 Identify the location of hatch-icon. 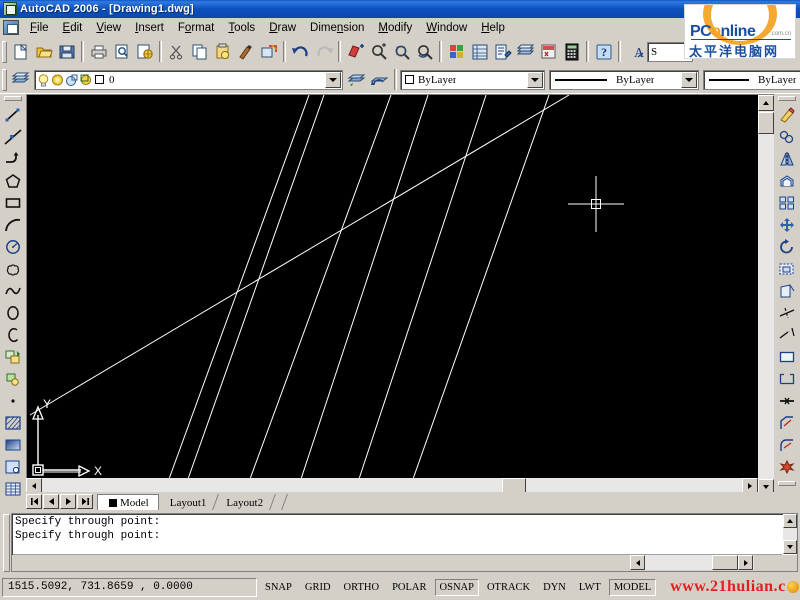
(13, 423).